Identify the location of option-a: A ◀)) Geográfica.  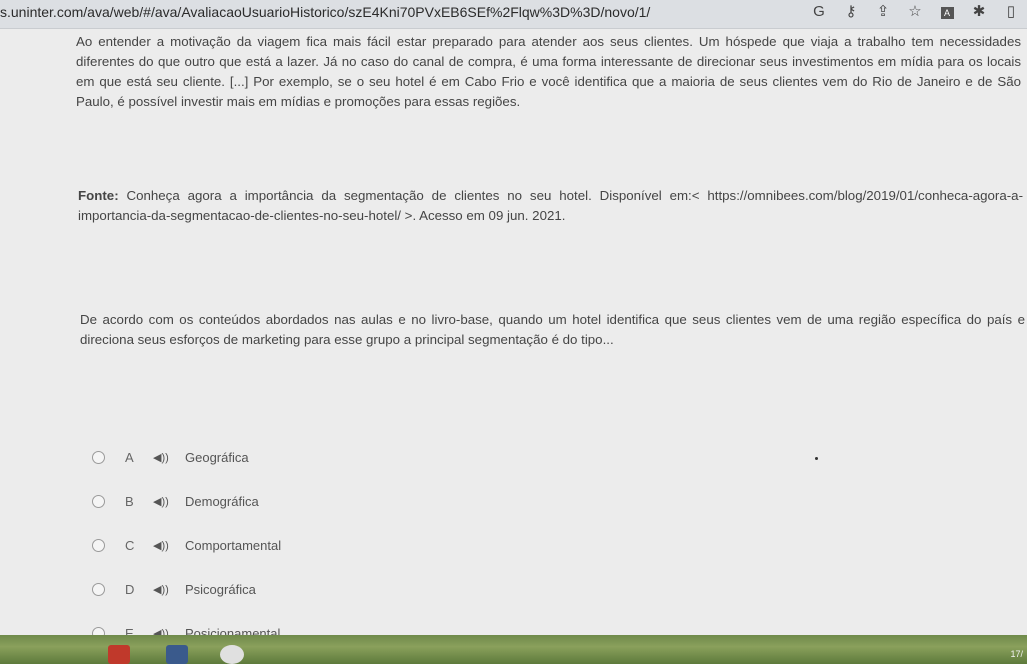
(170, 457).